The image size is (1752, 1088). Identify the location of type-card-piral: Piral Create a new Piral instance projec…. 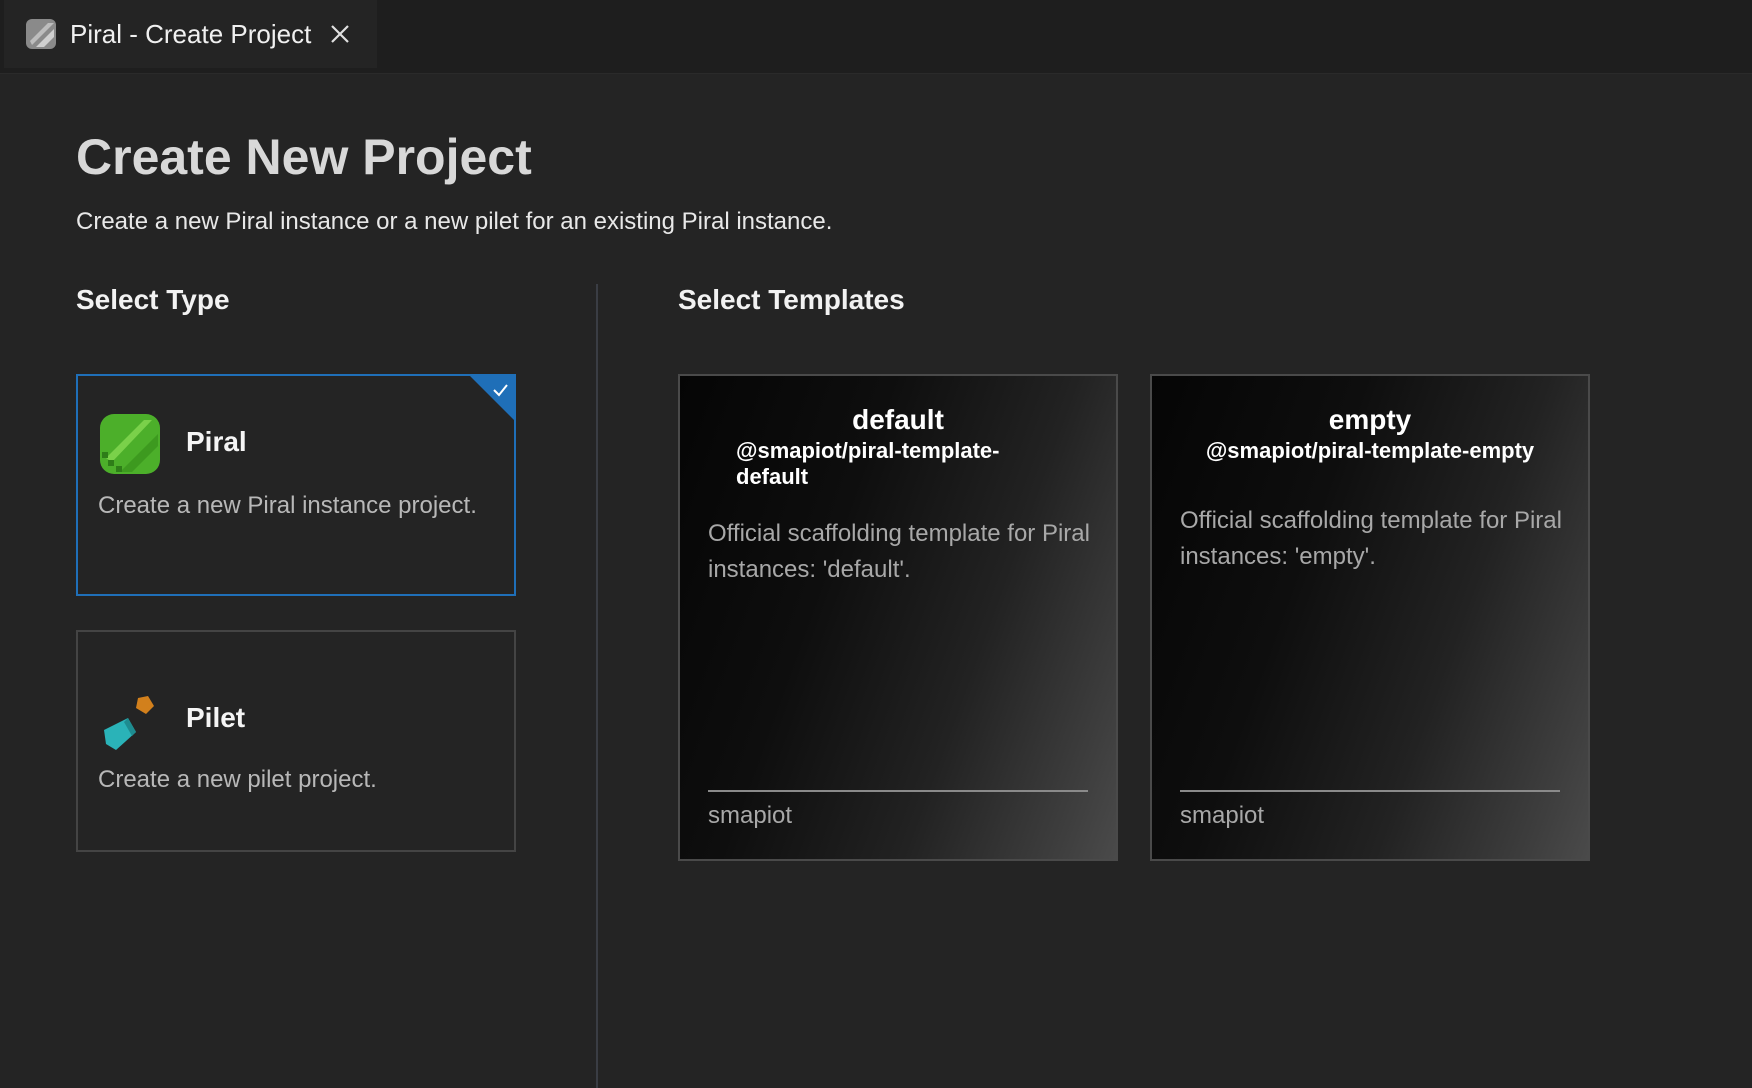
(296, 485).